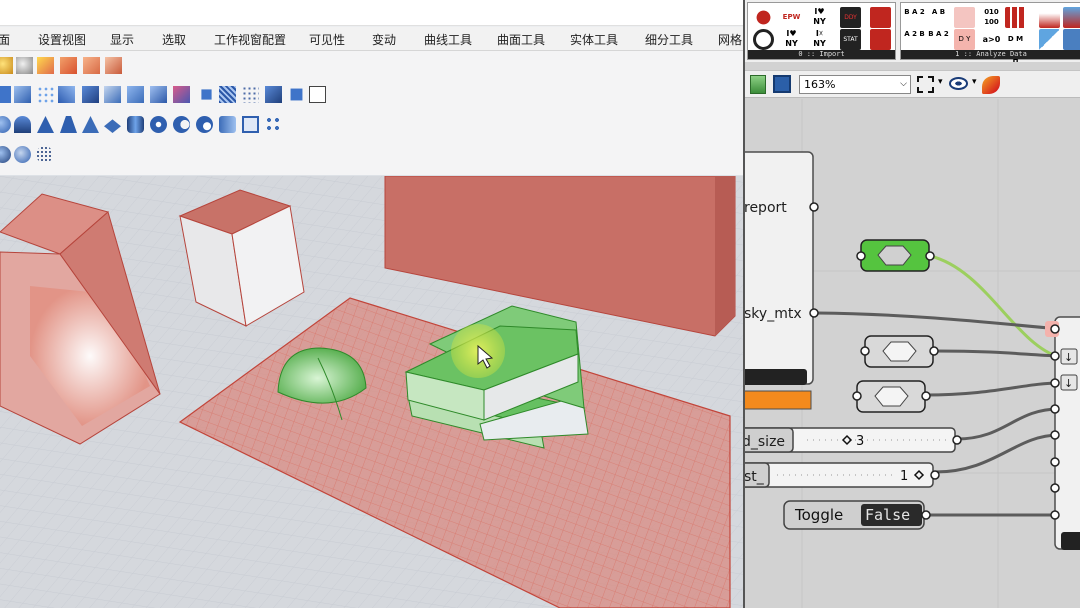 This screenshot has height=608, width=1080. Describe the element at coordinates (24, 65) in the screenshot. I see `surface-pin-icon` at that location.